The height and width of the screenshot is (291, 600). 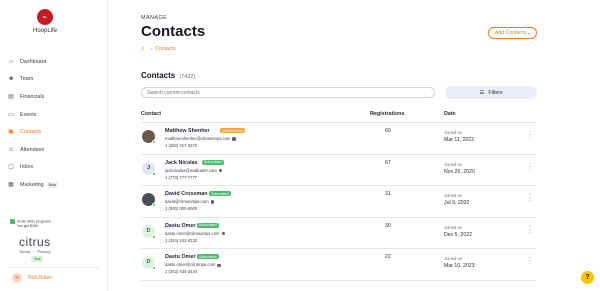 I want to click on privacy-link: Privacy, so click(x=43, y=251).